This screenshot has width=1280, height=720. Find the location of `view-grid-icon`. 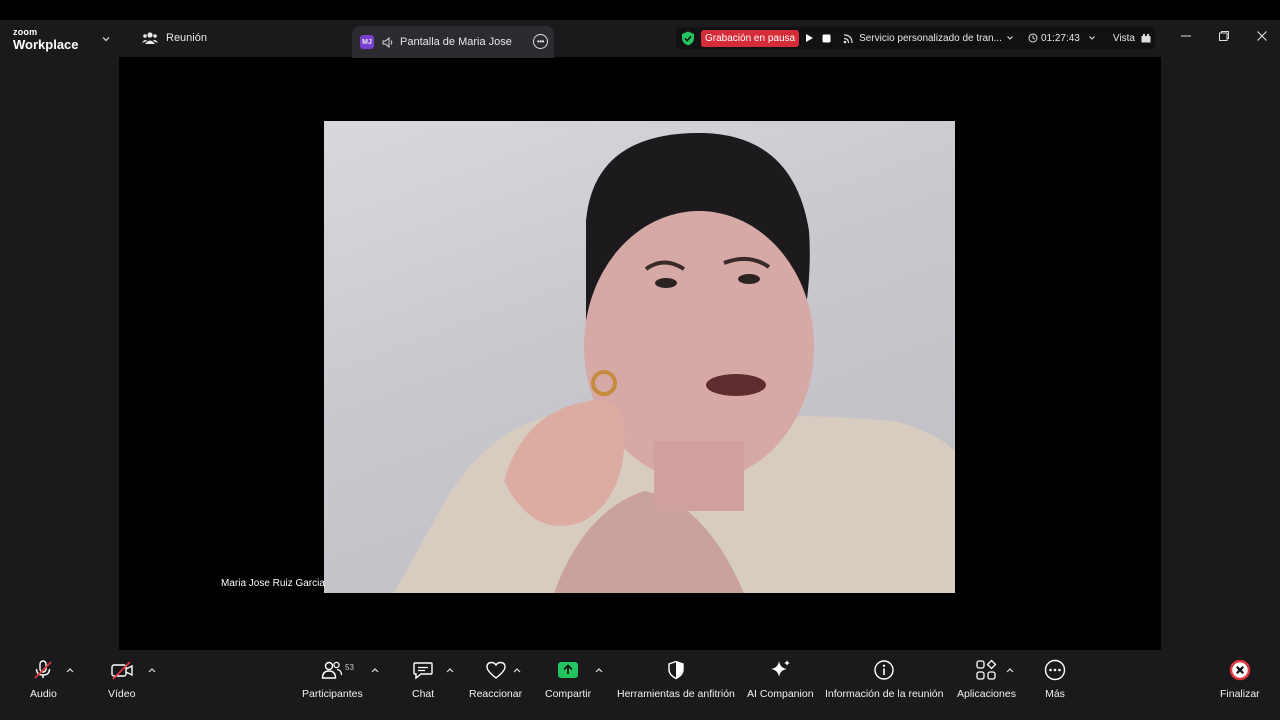

view-grid-icon is located at coordinates (1146, 38).